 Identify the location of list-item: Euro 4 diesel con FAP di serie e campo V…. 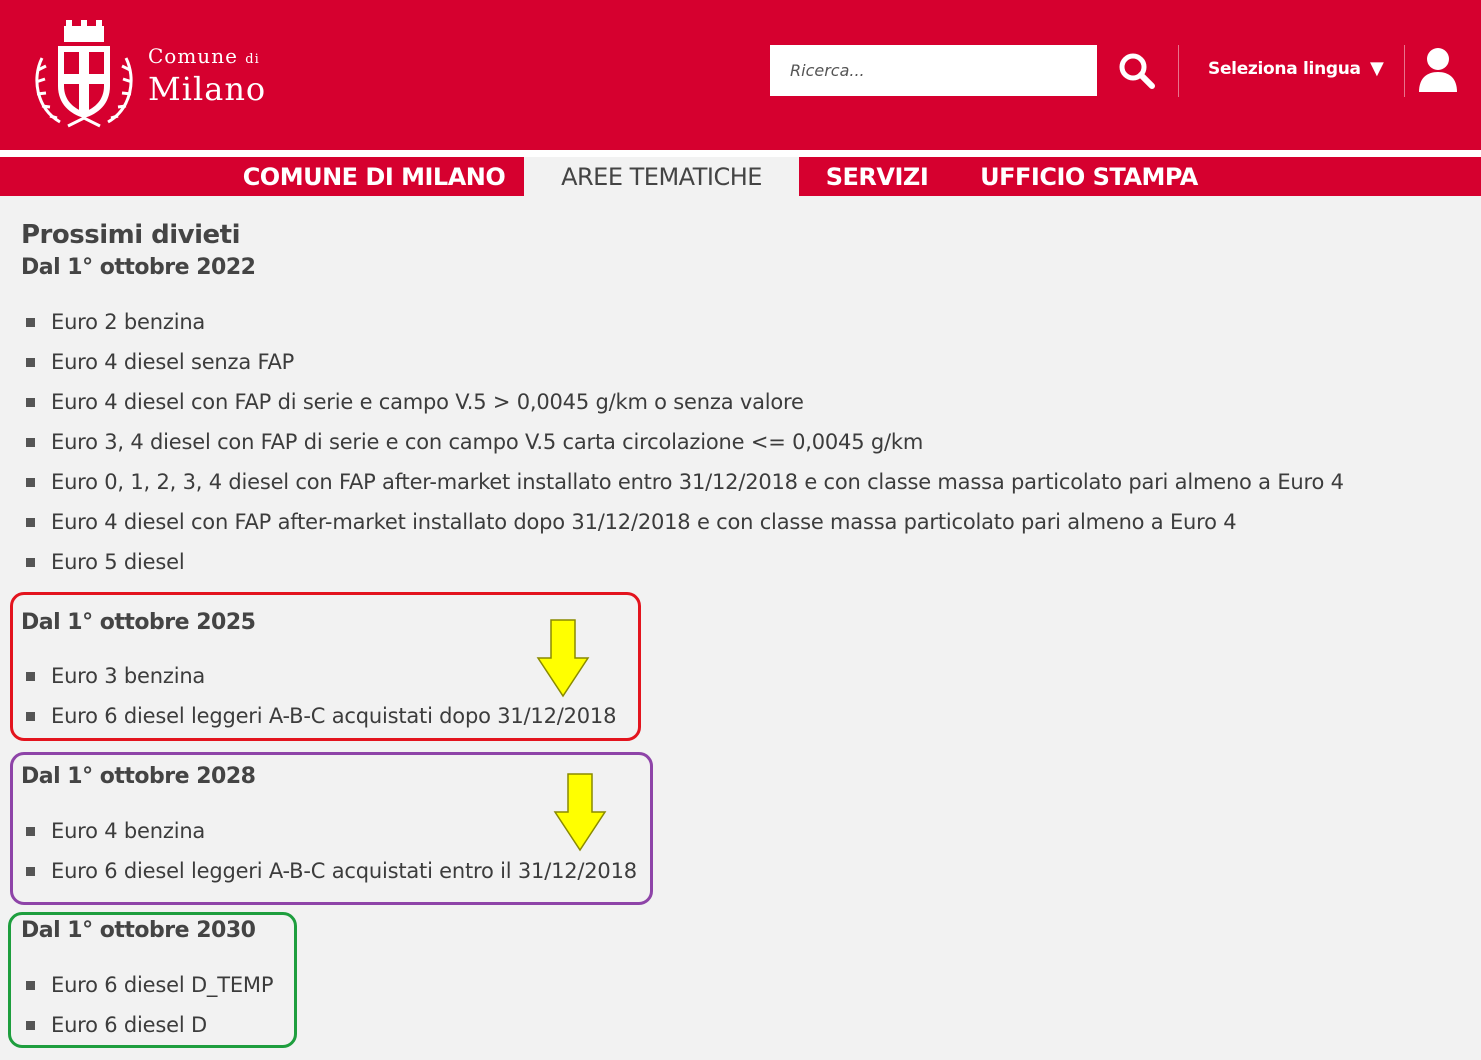
(685, 402).